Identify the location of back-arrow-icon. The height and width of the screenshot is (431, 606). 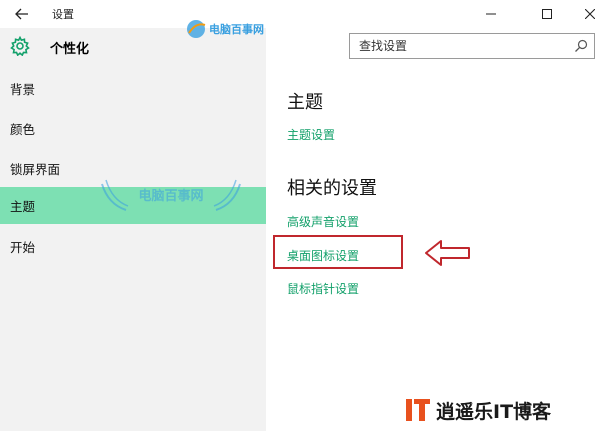
(21, 14).